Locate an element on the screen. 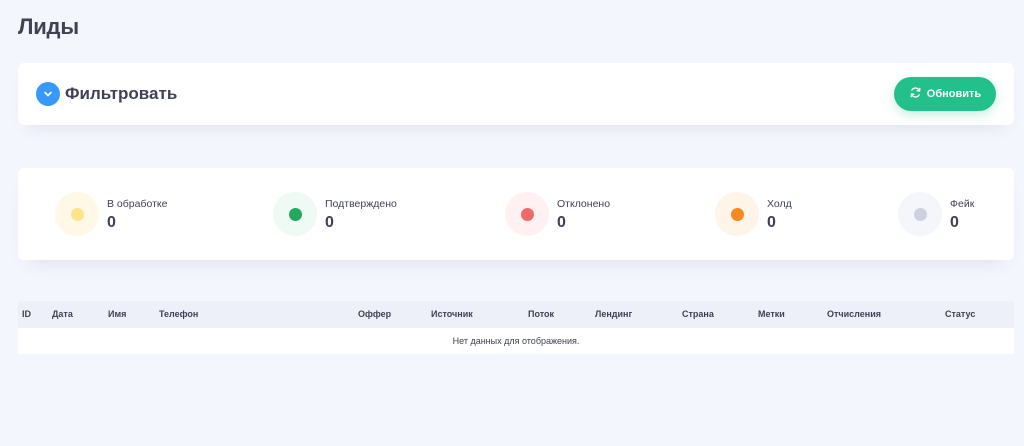 The image size is (1024, 446). column-header-offer: Оффер is located at coordinates (374, 314).